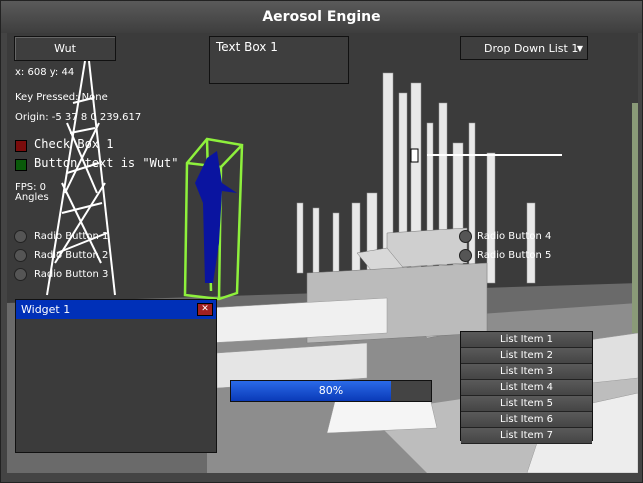 Image resolution: width=643 pixels, height=483 pixels. I want to click on key-pressed-label: Key Pressed: None, so click(61, 97).